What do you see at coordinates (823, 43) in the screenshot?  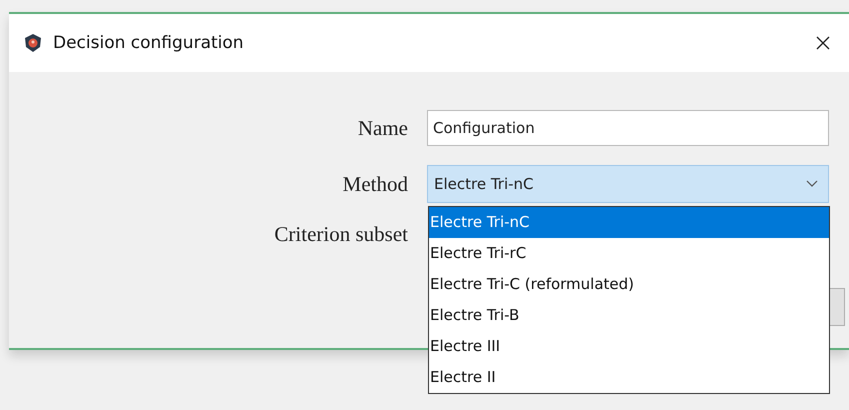 I see `close-icon` at bounding box center [823, 43].